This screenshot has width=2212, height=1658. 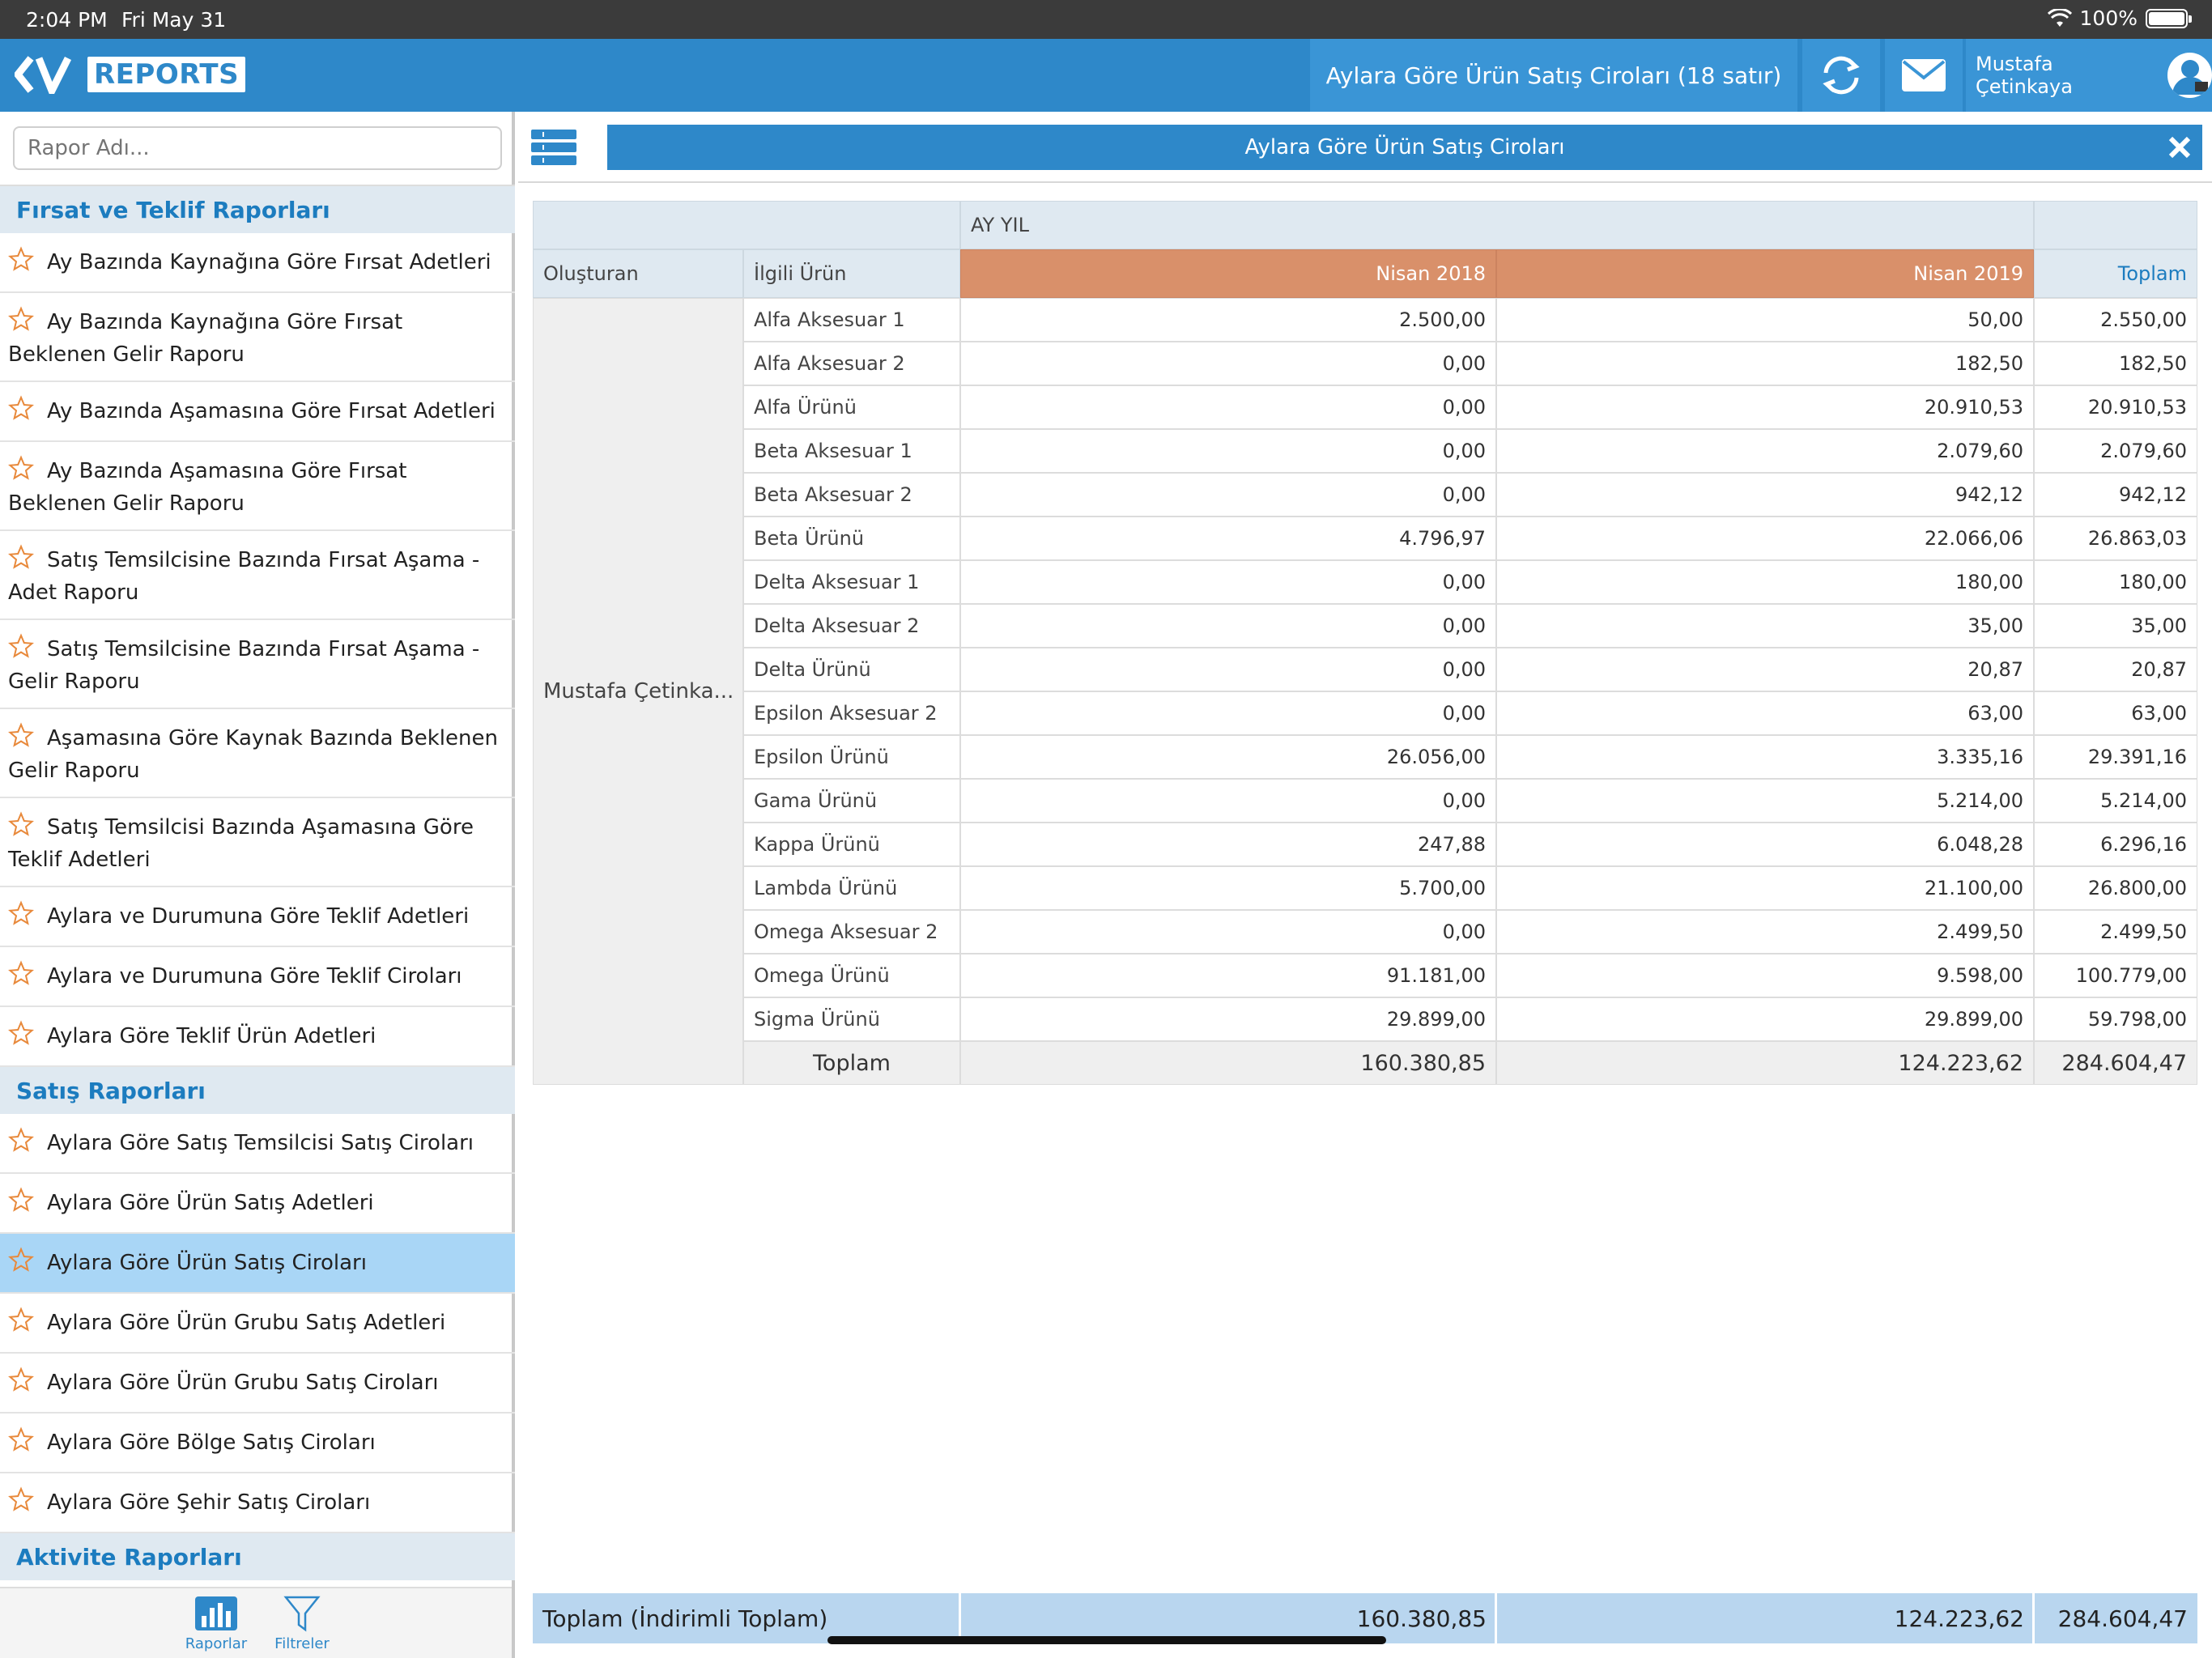 What do you see at coordinates (2115, 888) in the screenshot?
I see `total-cell: 26.800,00` at bounding box center [2115, 888].